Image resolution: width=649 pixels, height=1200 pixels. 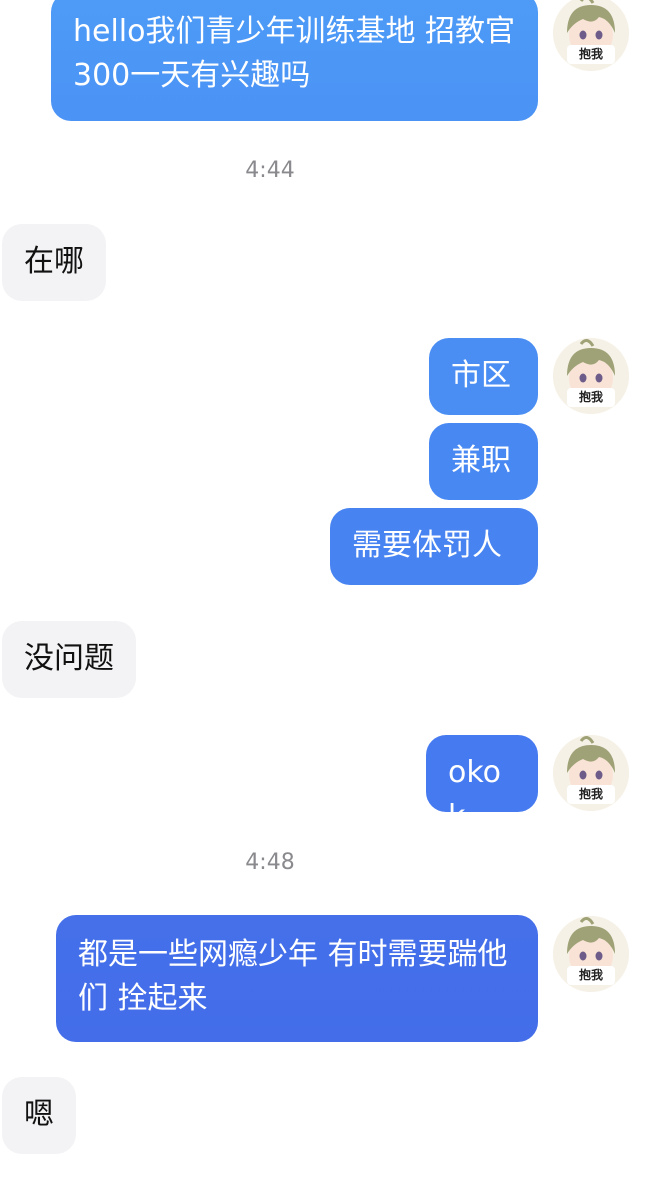 I want to click on received-message-bubble: 嗯, so click(x=39, y=1115).